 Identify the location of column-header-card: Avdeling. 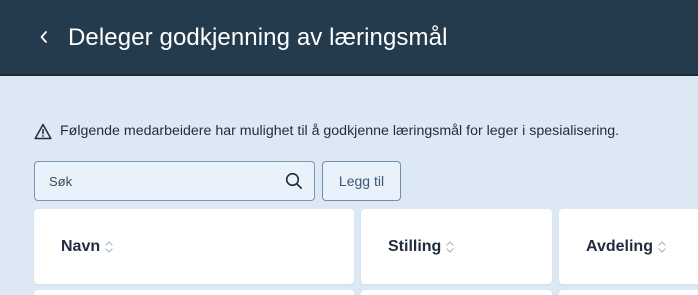
(628, 246).